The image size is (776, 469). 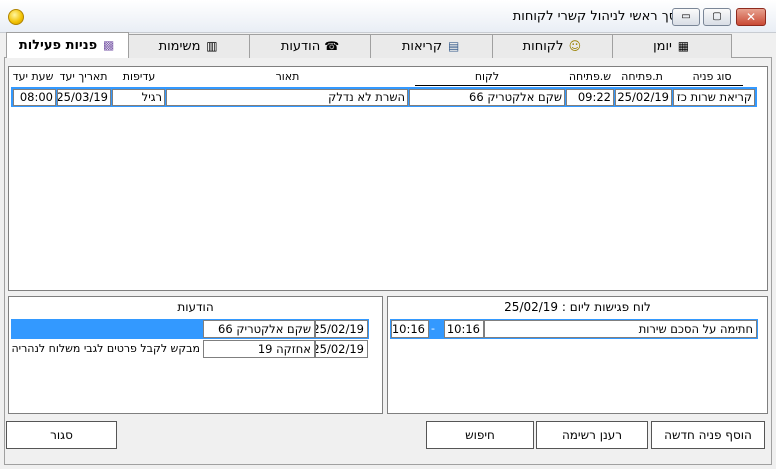 I want to click on customer-cell: שקם אלקטריק 66, so click(x=487, y=97).